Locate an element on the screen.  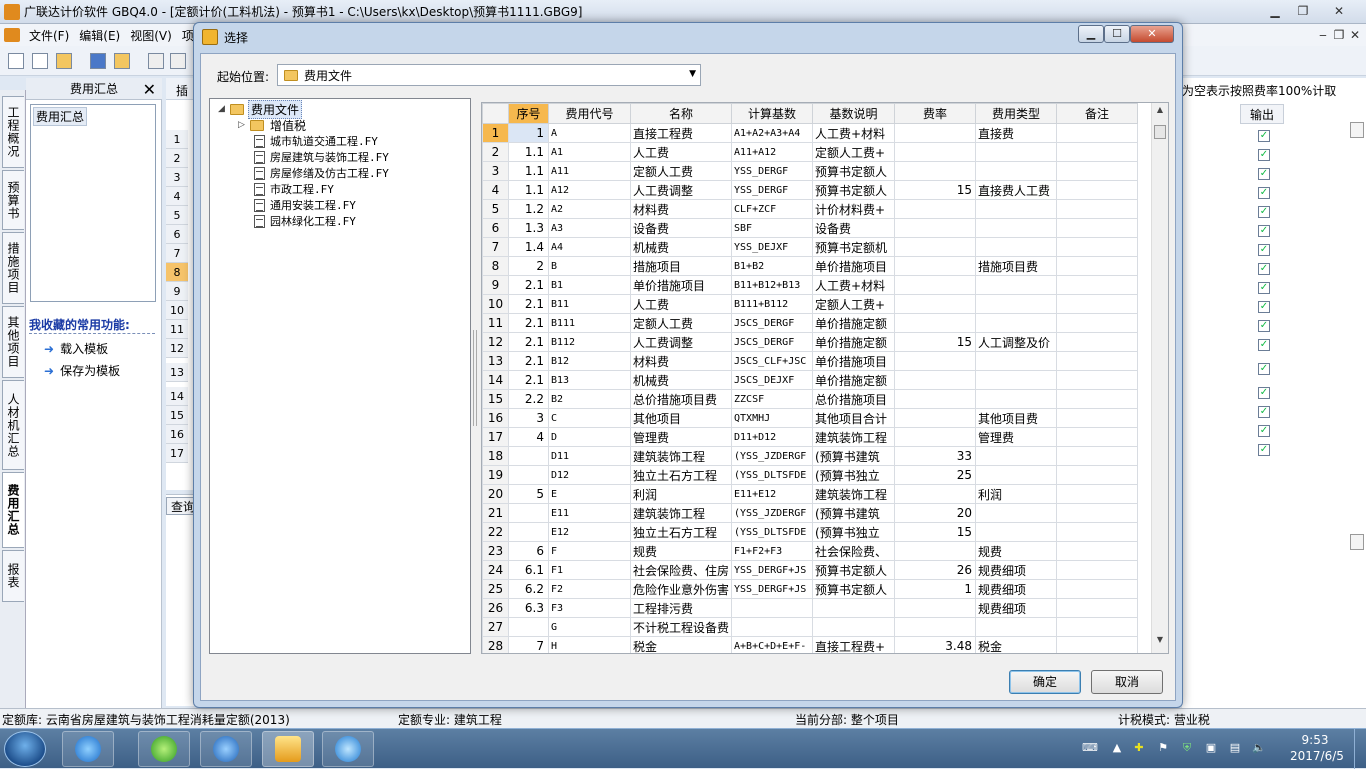
row-number-cell: 4 is located at coordinates (495, 190).